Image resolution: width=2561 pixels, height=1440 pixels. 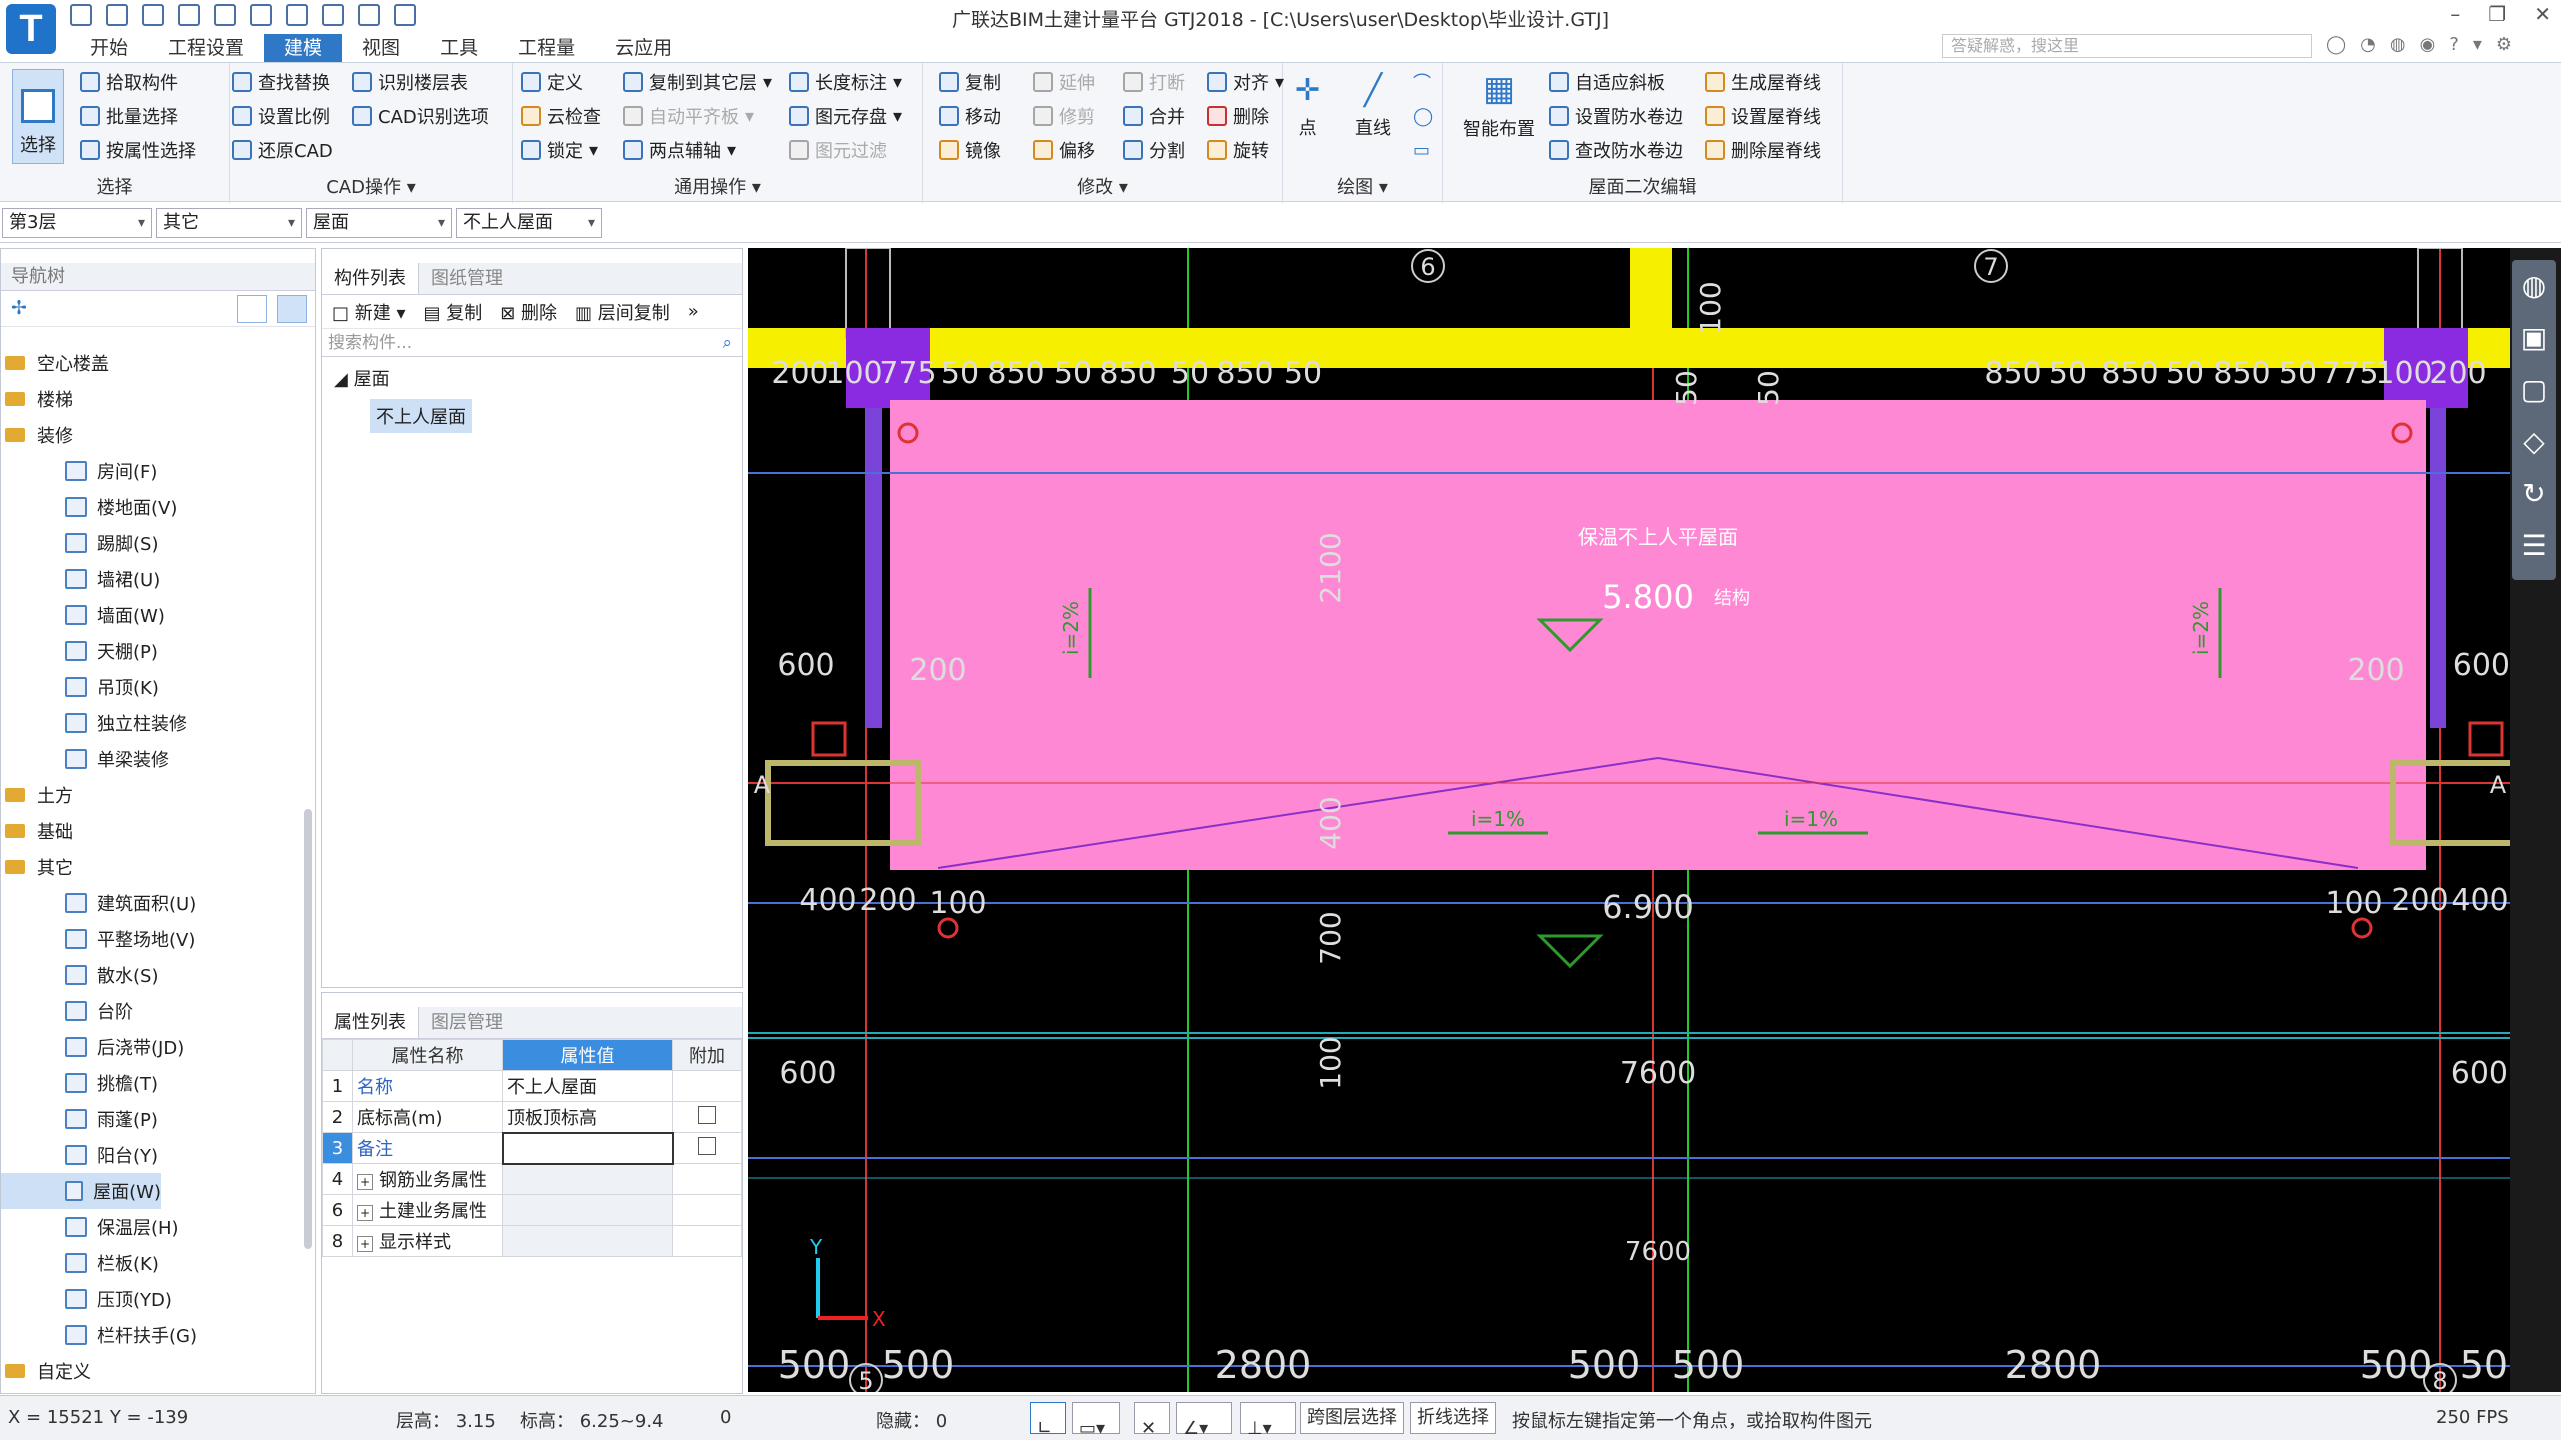 I want to click on select-by-property-button: 按属性选择, so click(x=138, y=150).